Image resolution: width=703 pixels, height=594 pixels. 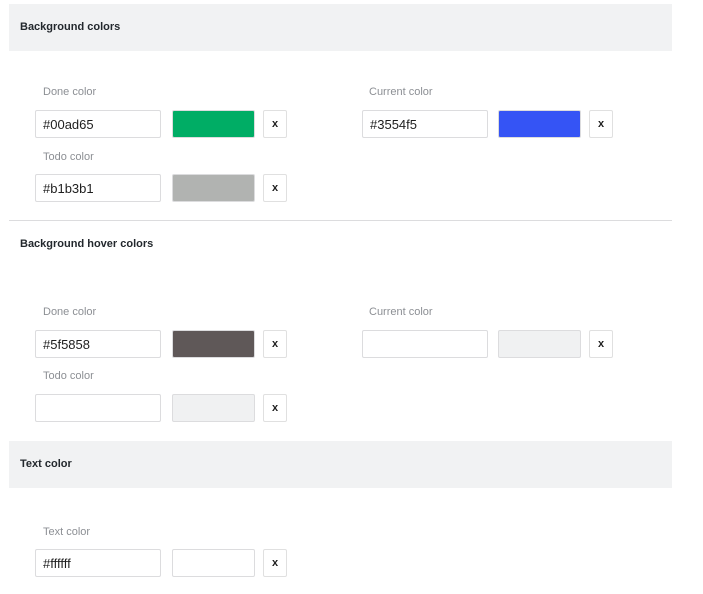 I want to click on section-header-text-color: Text color, so click(x=340, y=464).